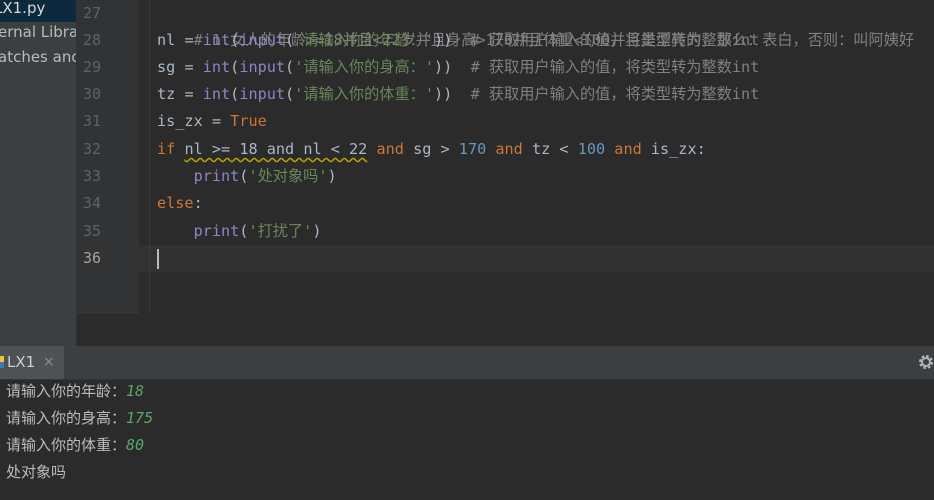  What do you see at coordinates (38, 57) in the screenshot?
I see `tree-item-label: atches and` at bounding box center [38, 57].